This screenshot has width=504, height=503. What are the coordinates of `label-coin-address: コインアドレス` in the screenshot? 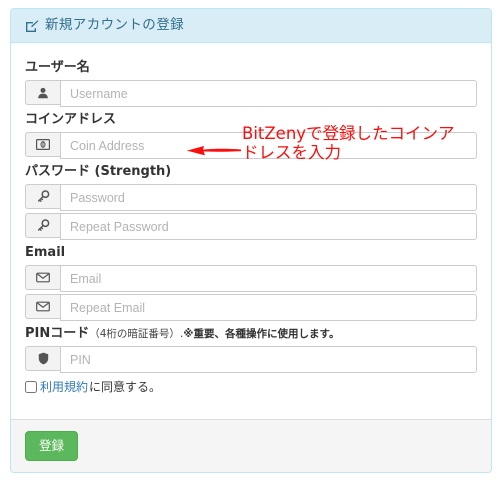 It's located at (71, 119).